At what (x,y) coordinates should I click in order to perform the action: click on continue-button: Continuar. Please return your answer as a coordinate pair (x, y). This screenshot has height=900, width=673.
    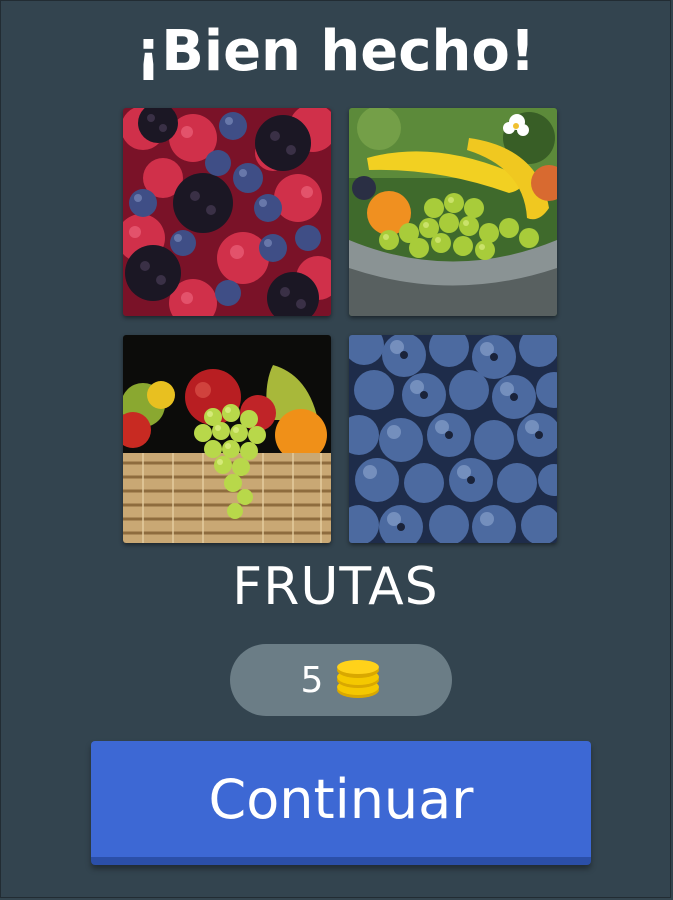
    Looking at the image, I should click on (341, 803).